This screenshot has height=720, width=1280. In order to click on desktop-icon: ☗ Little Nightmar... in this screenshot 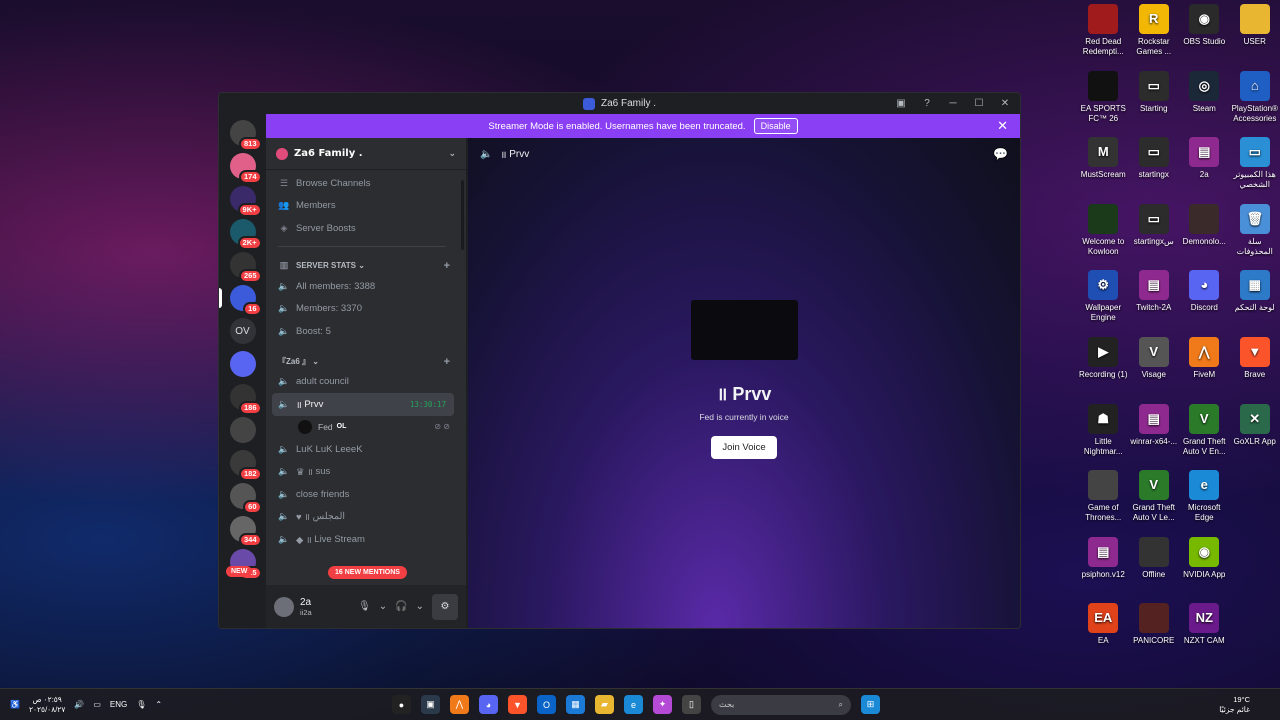, I will do `click(1103, 437)`.